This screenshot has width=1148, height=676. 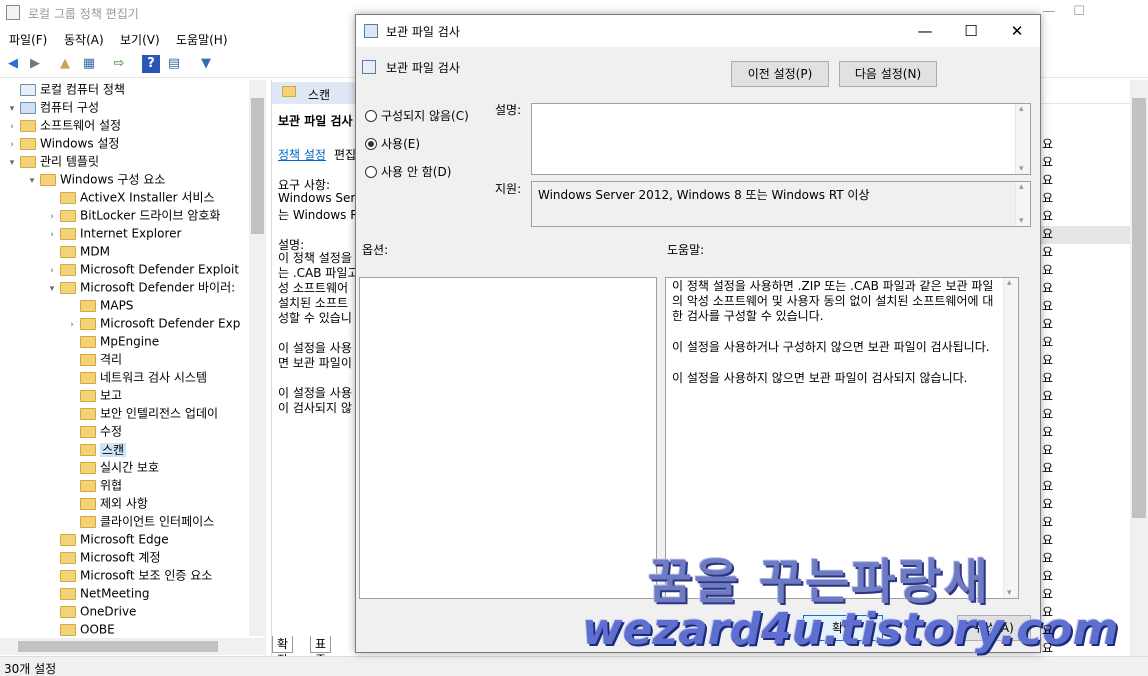 I want to click on menu-action: 동작(A), so click(x=84, y=39).